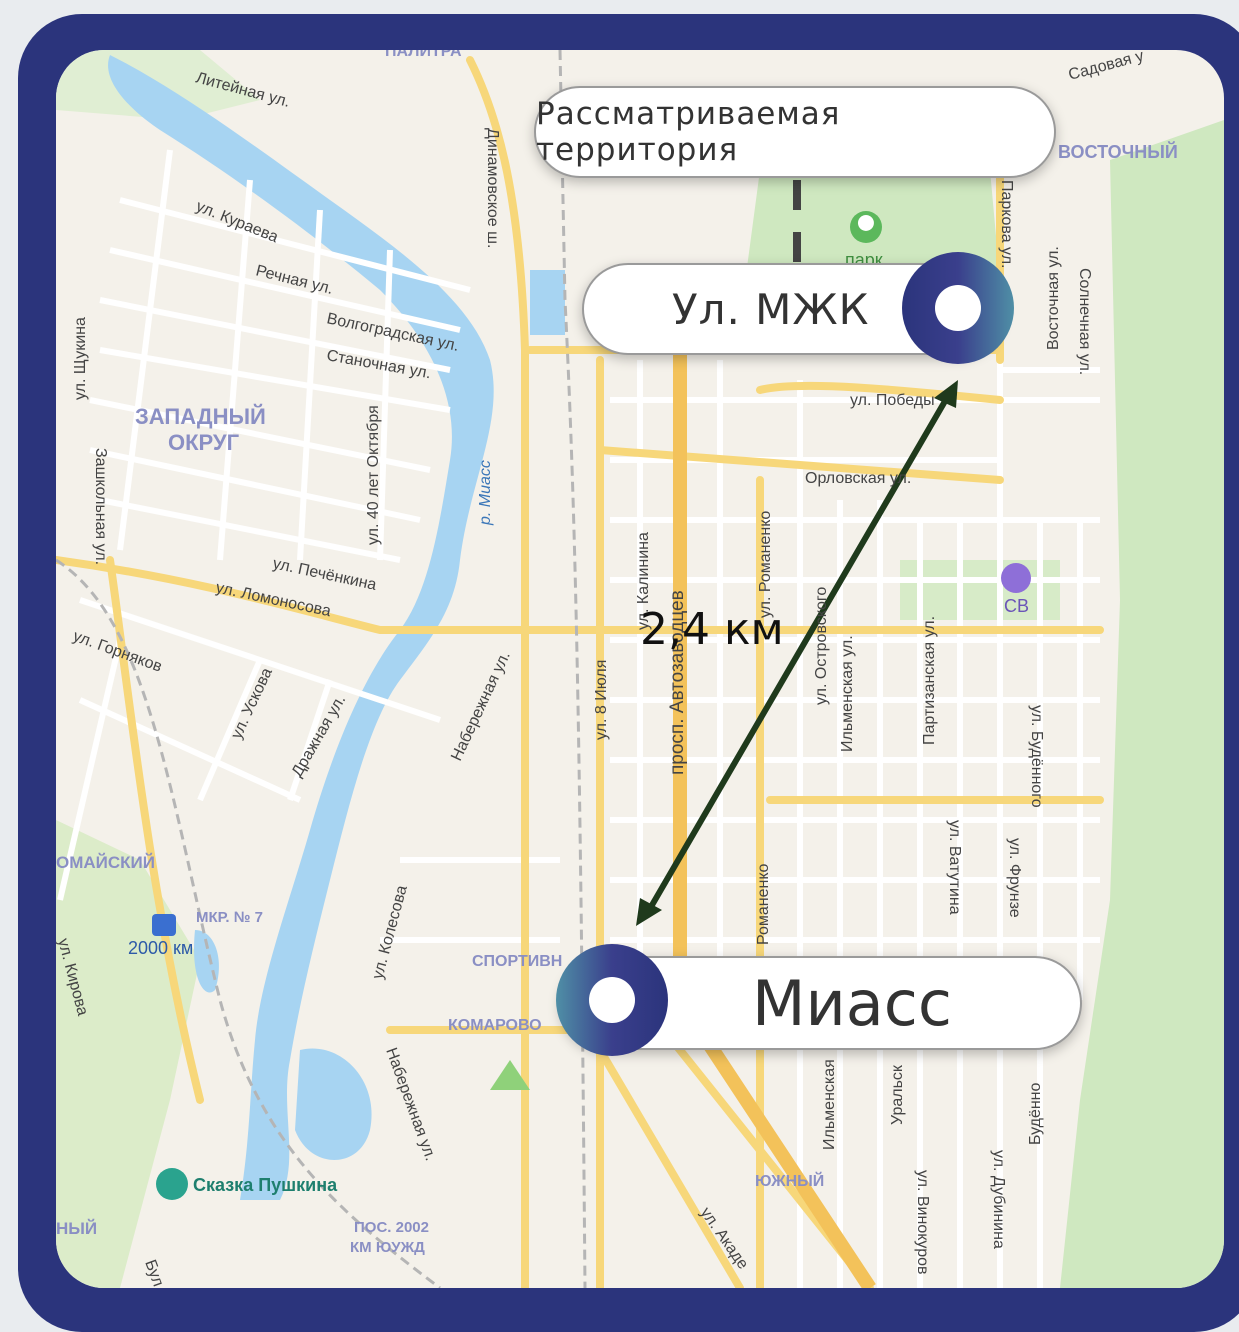 The height and width of the screenshot is (1332, 1239). Describe the element at coordinates (765, 564) in the screenshot. I see `street-label: ул. Романенко` at that location.